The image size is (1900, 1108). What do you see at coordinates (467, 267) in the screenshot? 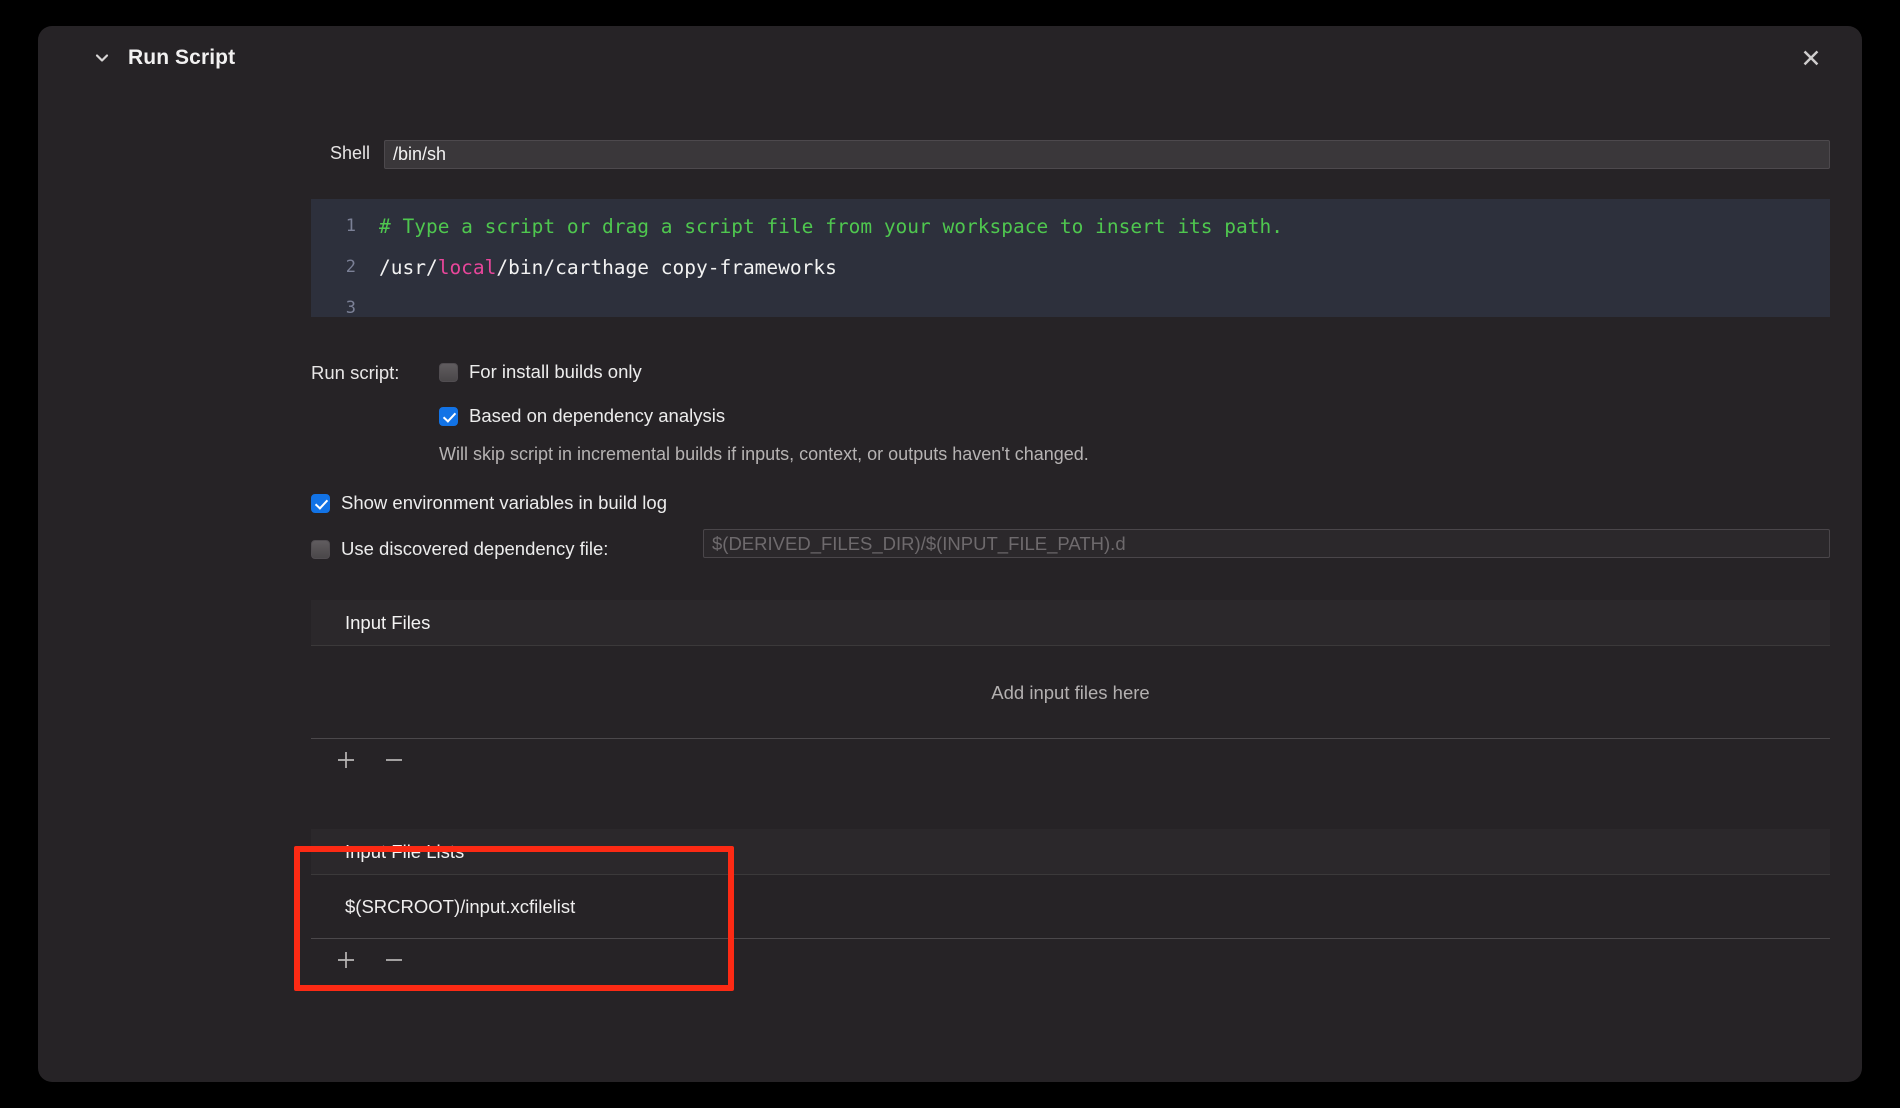
I see `code-keyword-token: local` at bounding box center [467, 267].